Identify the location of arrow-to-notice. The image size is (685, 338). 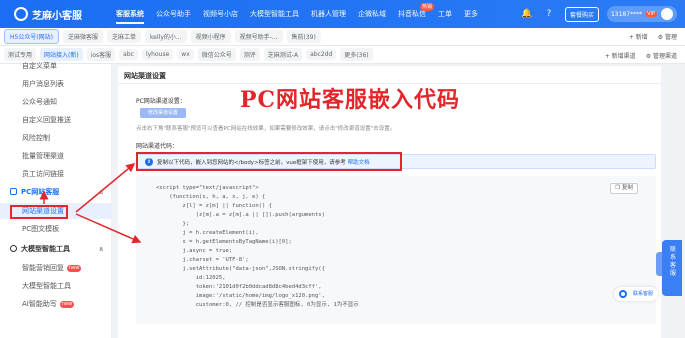
(105, 188).